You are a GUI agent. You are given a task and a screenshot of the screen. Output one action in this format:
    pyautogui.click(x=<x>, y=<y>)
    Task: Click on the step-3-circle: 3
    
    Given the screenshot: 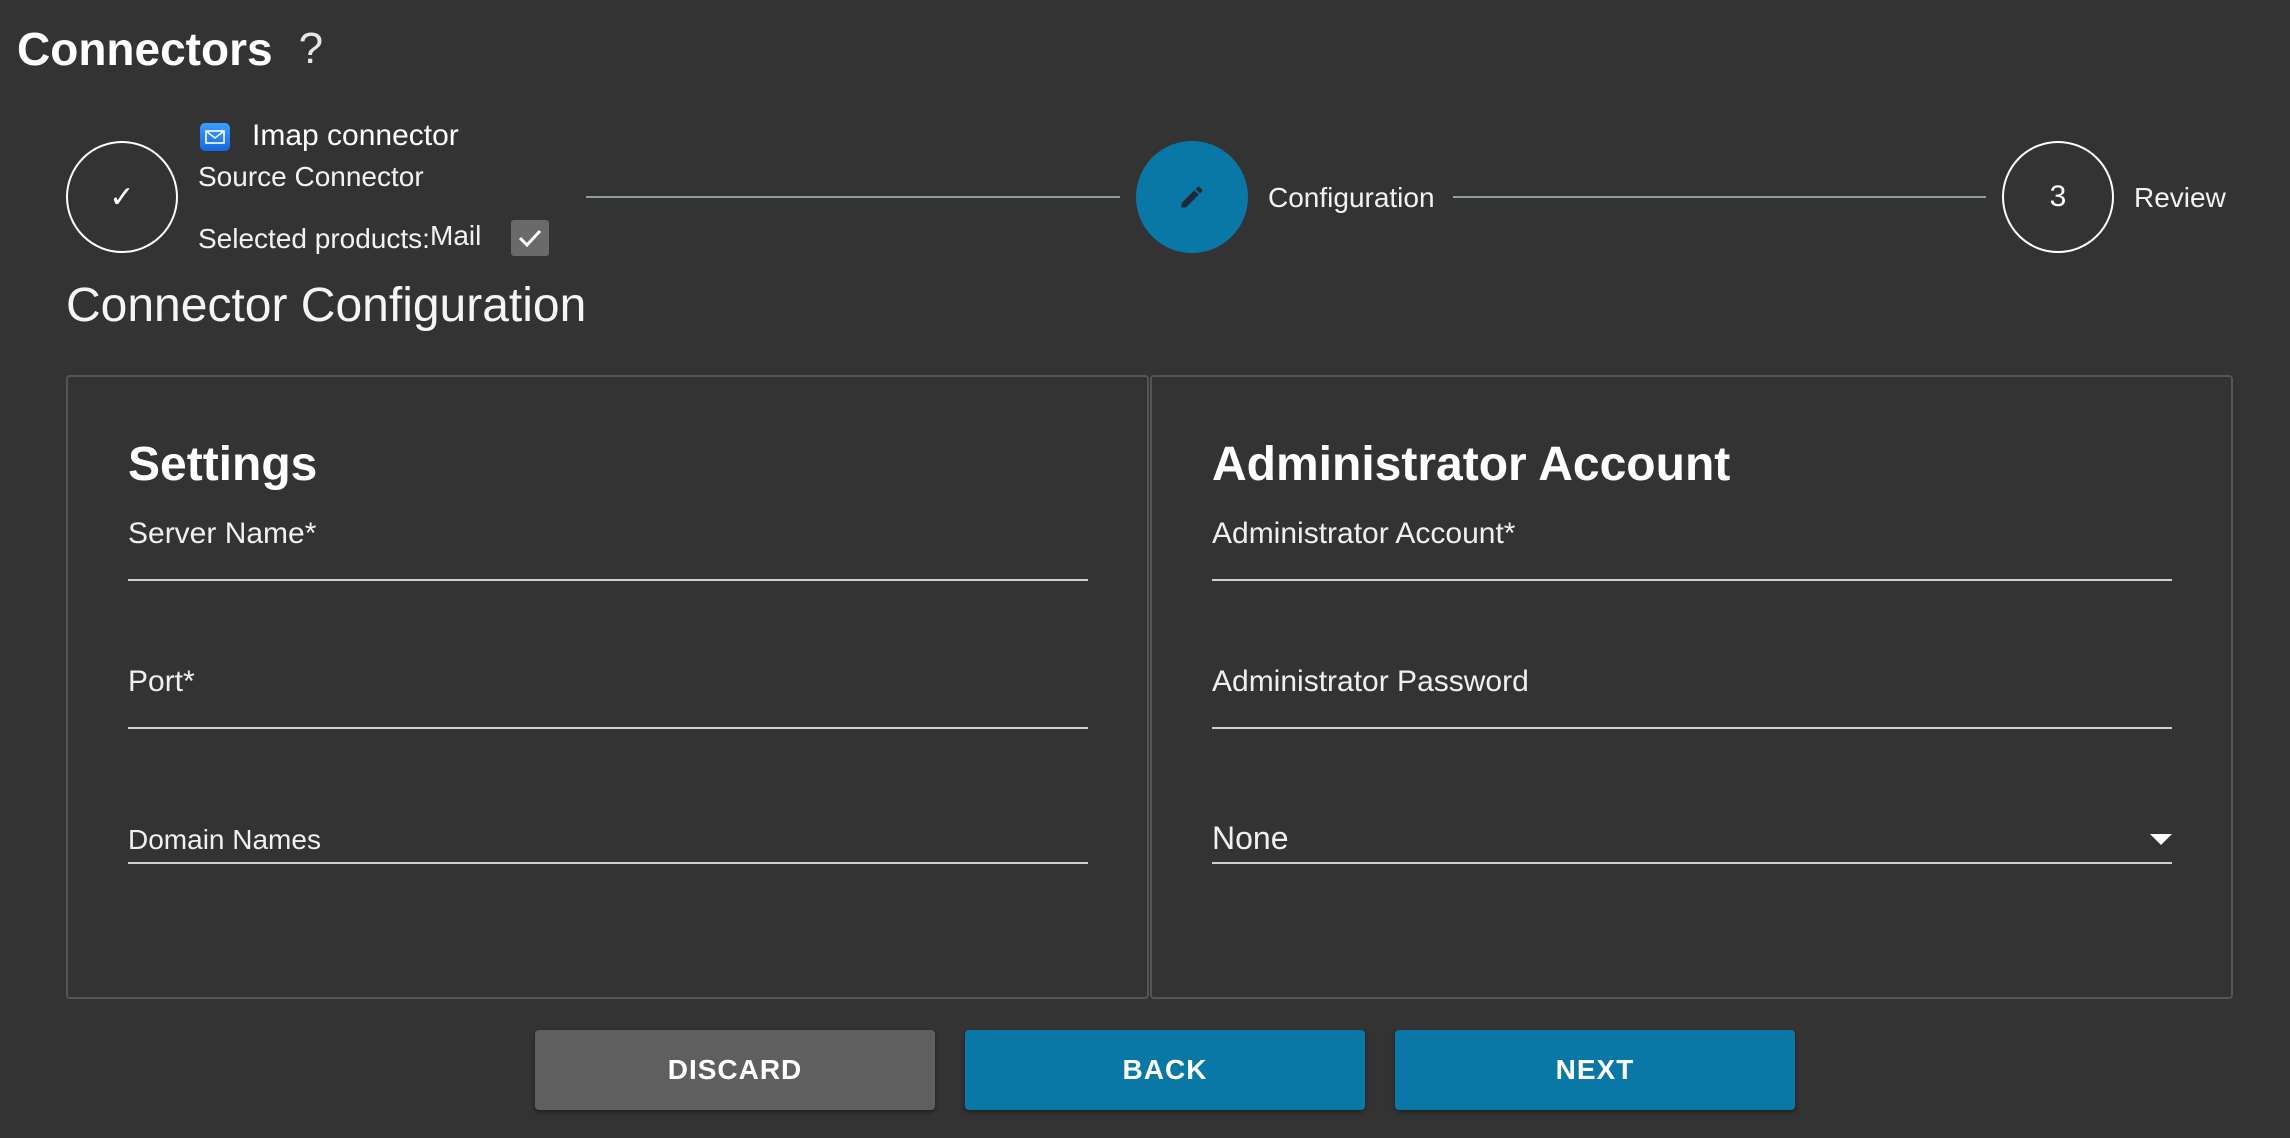 What is the action you would take?
    pyautogui.click(x=2058, y=197)
    